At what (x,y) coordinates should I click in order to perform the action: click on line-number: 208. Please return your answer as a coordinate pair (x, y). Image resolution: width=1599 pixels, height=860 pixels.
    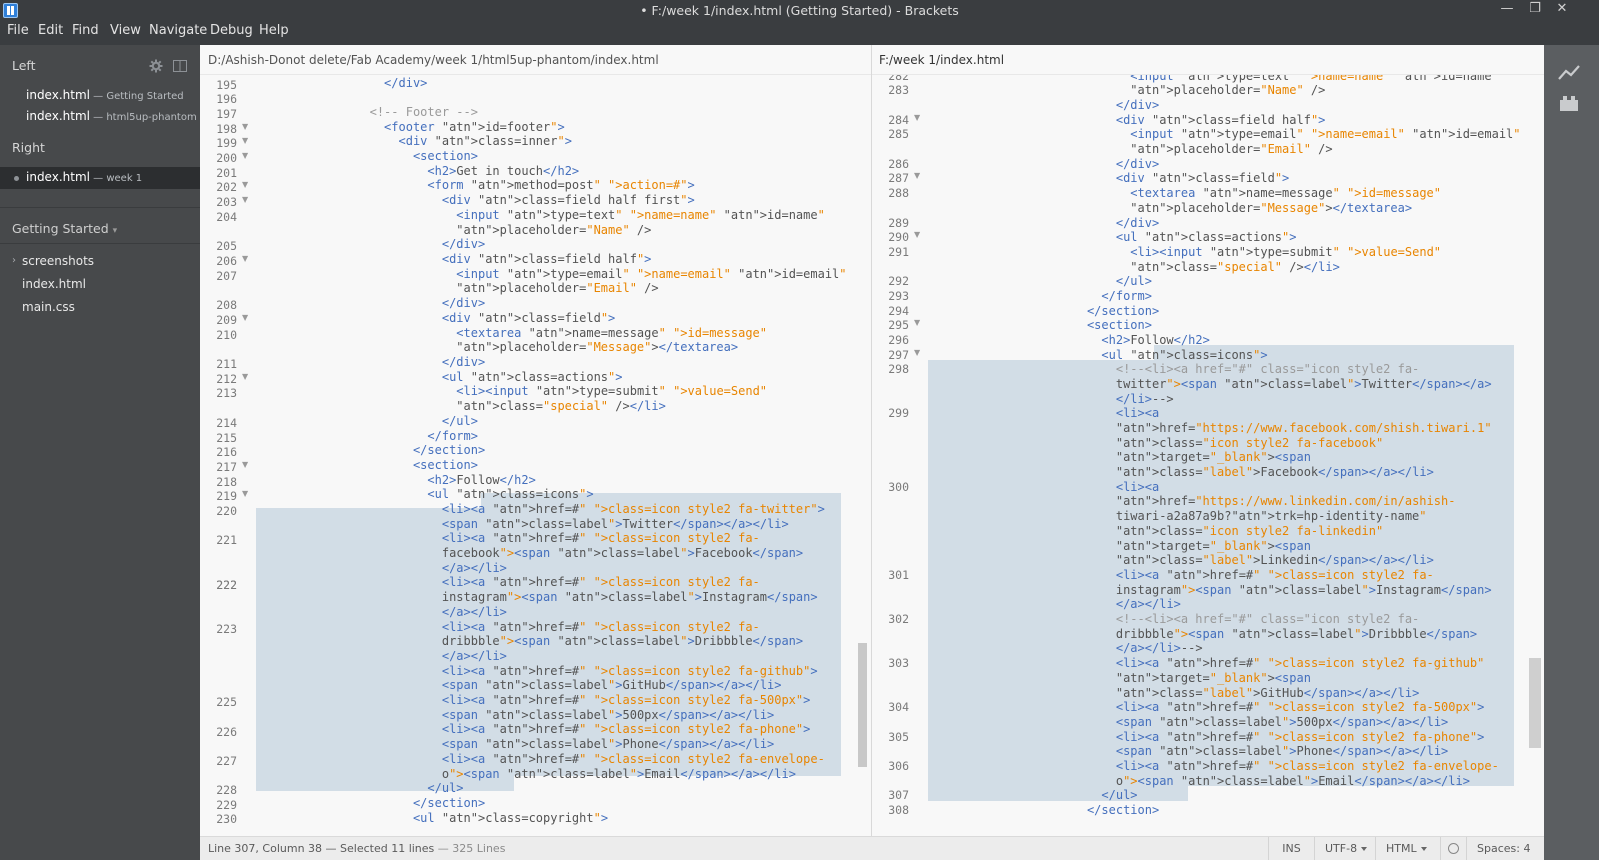
    Looking at the image, I should click on (226, 305).